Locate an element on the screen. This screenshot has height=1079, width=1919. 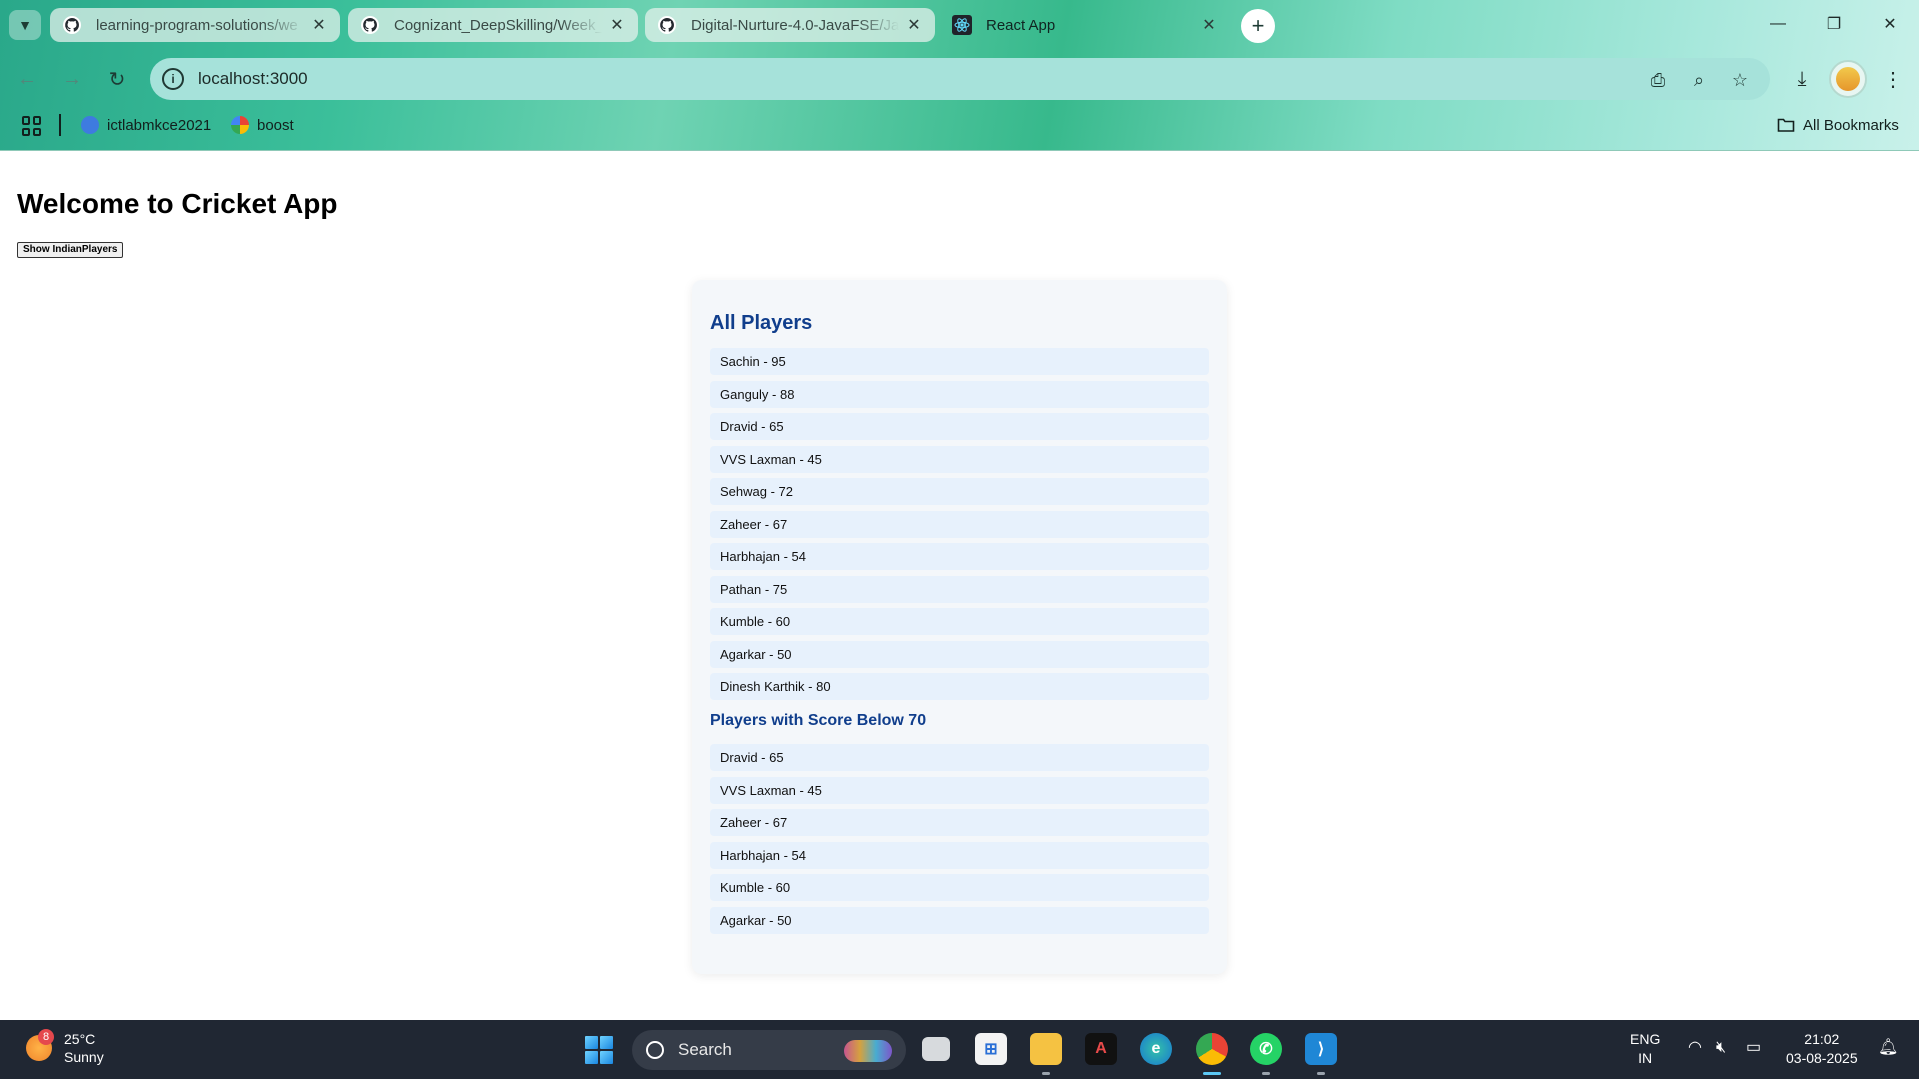
downloads-button: ⤓ is located at coordinates (1802, 79).